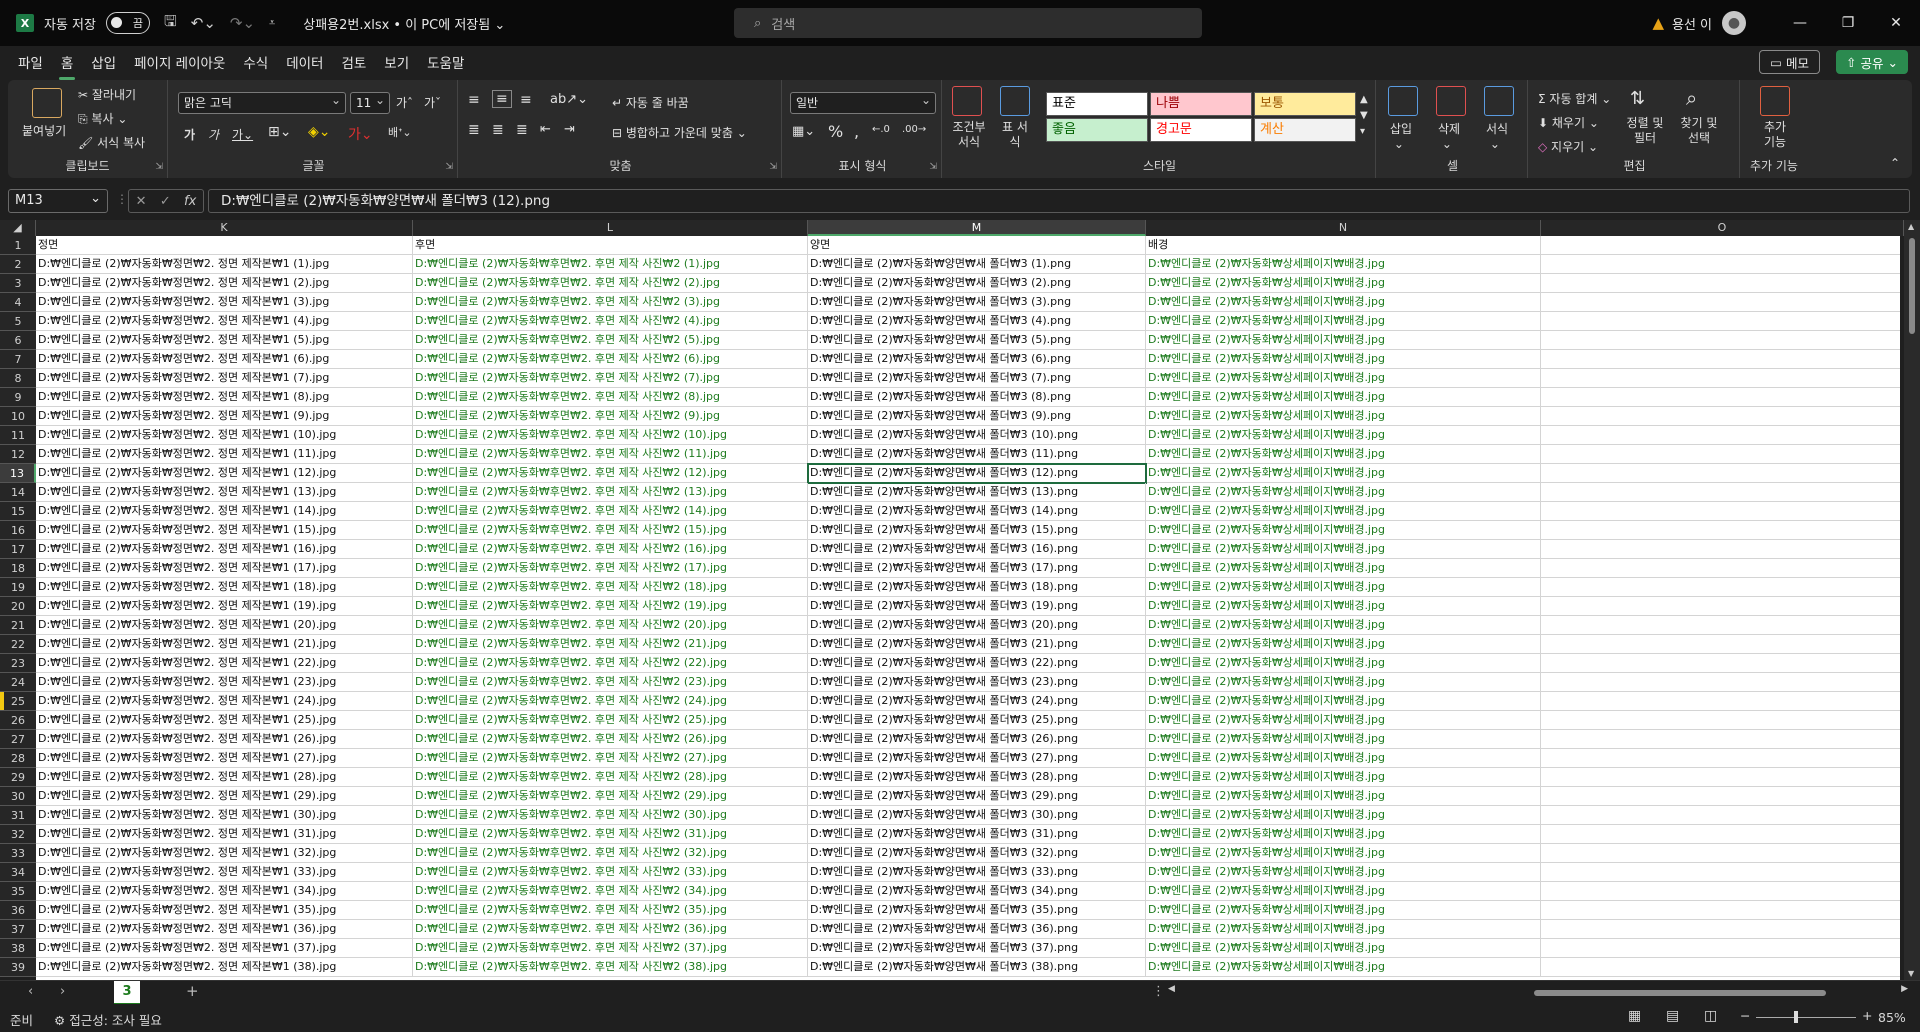 The width and height of the screenshot is (1920, 1032). What do you see at coordinates (610, 264) in the screenshot?
I see `cell-l2: D:₩엔디클로 (2)₩자동화₩후면₩2. 후면 제작 사진₩2 (1).jpg` at bounding box center [610, 264].